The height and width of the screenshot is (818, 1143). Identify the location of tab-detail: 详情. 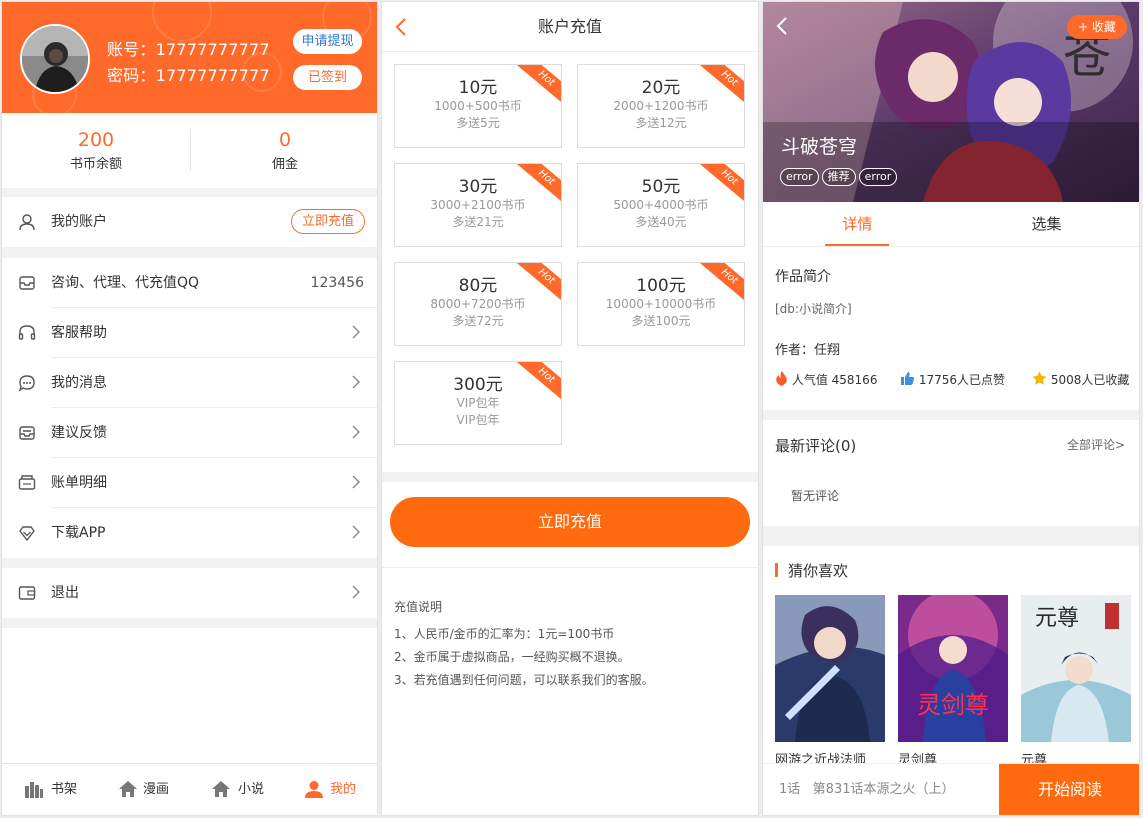
(857, 224).